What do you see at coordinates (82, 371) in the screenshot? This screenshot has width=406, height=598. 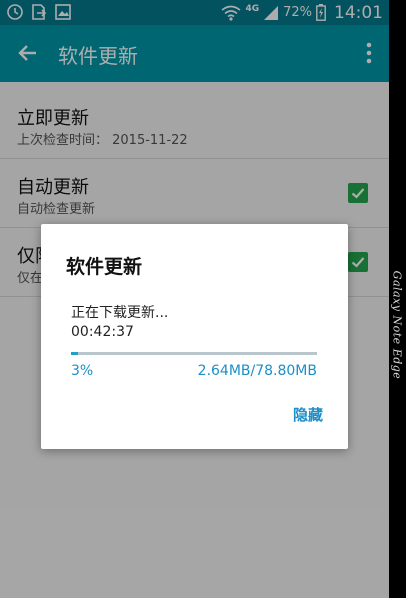 I see `progress-percent: 3%` at bounding box center [82, 371].